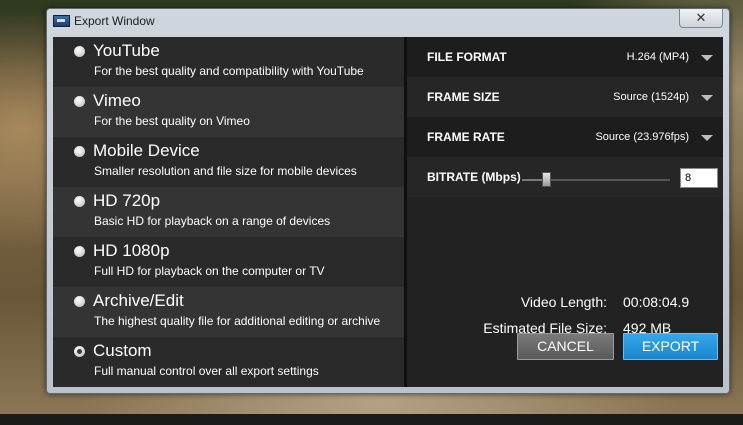  Describe the element at coordinates (114, 21) in the screenshot. I see `window-title: Export Window` at that location.